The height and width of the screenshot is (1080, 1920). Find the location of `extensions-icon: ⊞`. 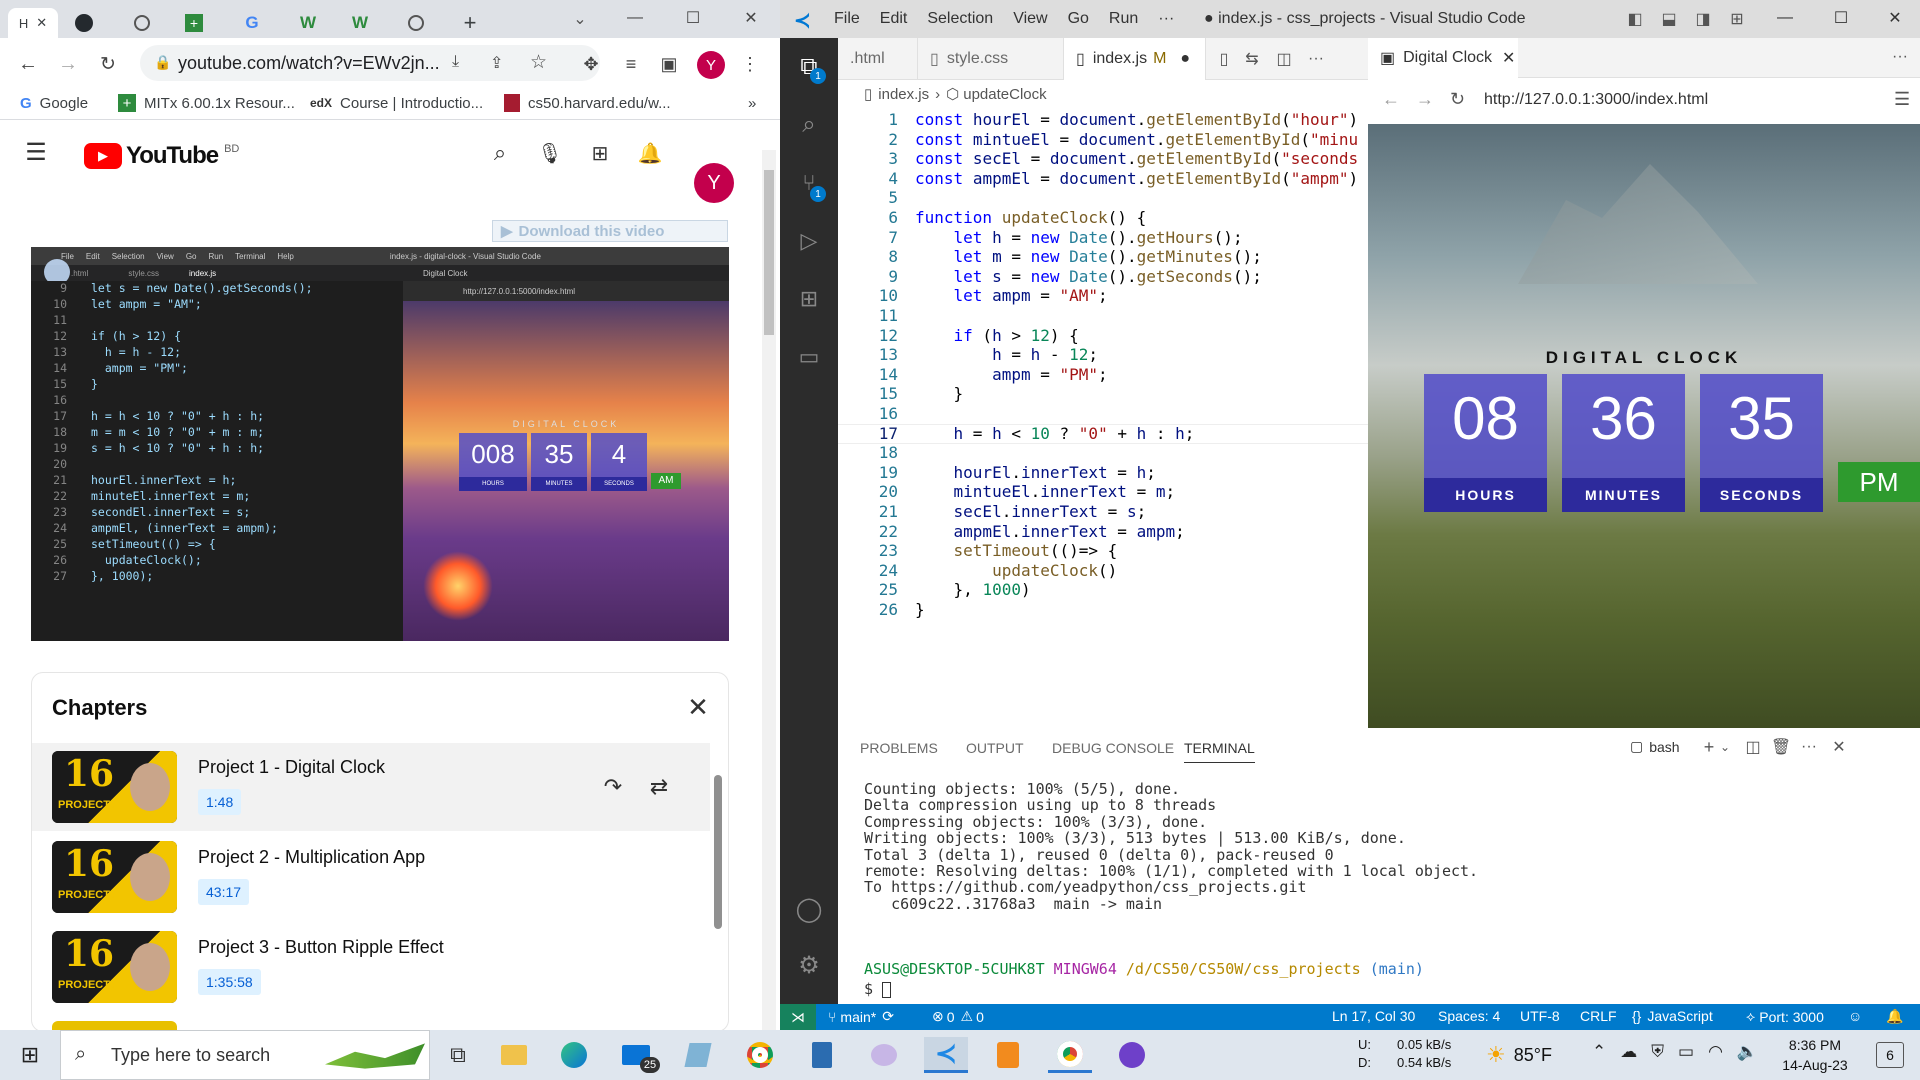

extensions-icon: ⊞ is located at coordinates (809, 299).